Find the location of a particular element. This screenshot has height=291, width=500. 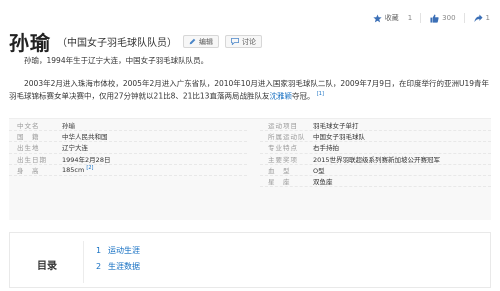

page-title: 孙瑜 is located at coordinates (30, 43).